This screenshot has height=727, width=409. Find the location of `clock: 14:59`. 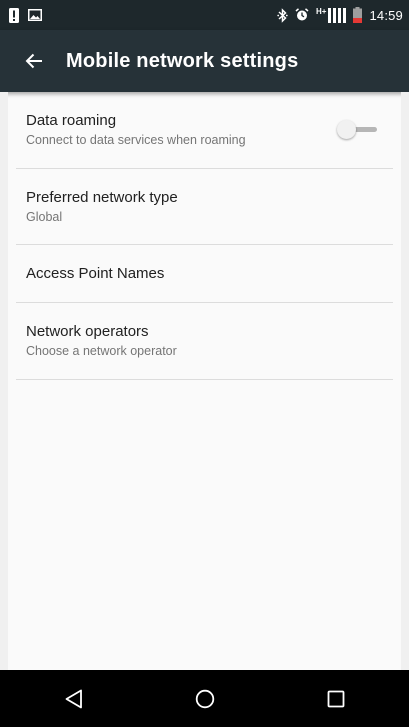

clock: 14:59 is located at coordinates (386, 15).